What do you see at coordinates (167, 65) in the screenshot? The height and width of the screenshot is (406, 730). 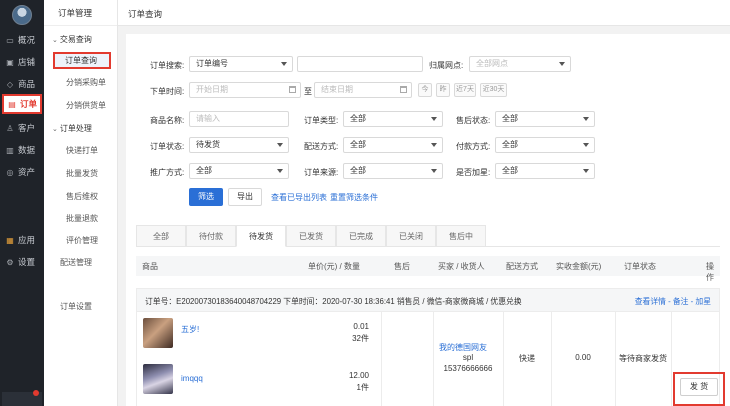 I see `search-label: 订单搜索:` at bounding box center [167, 65].